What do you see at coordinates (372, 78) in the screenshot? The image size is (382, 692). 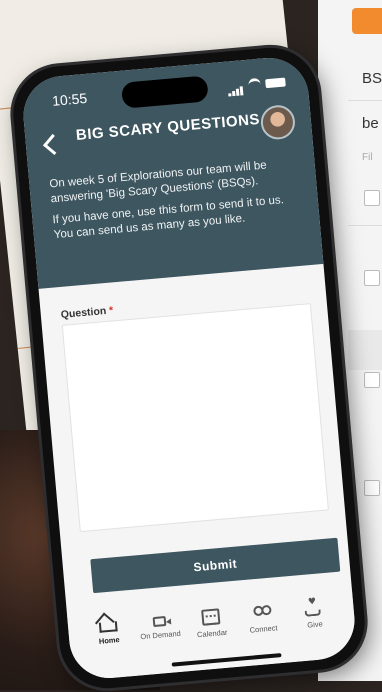 I see `background-text: BS` at bounding box center [372, 78].